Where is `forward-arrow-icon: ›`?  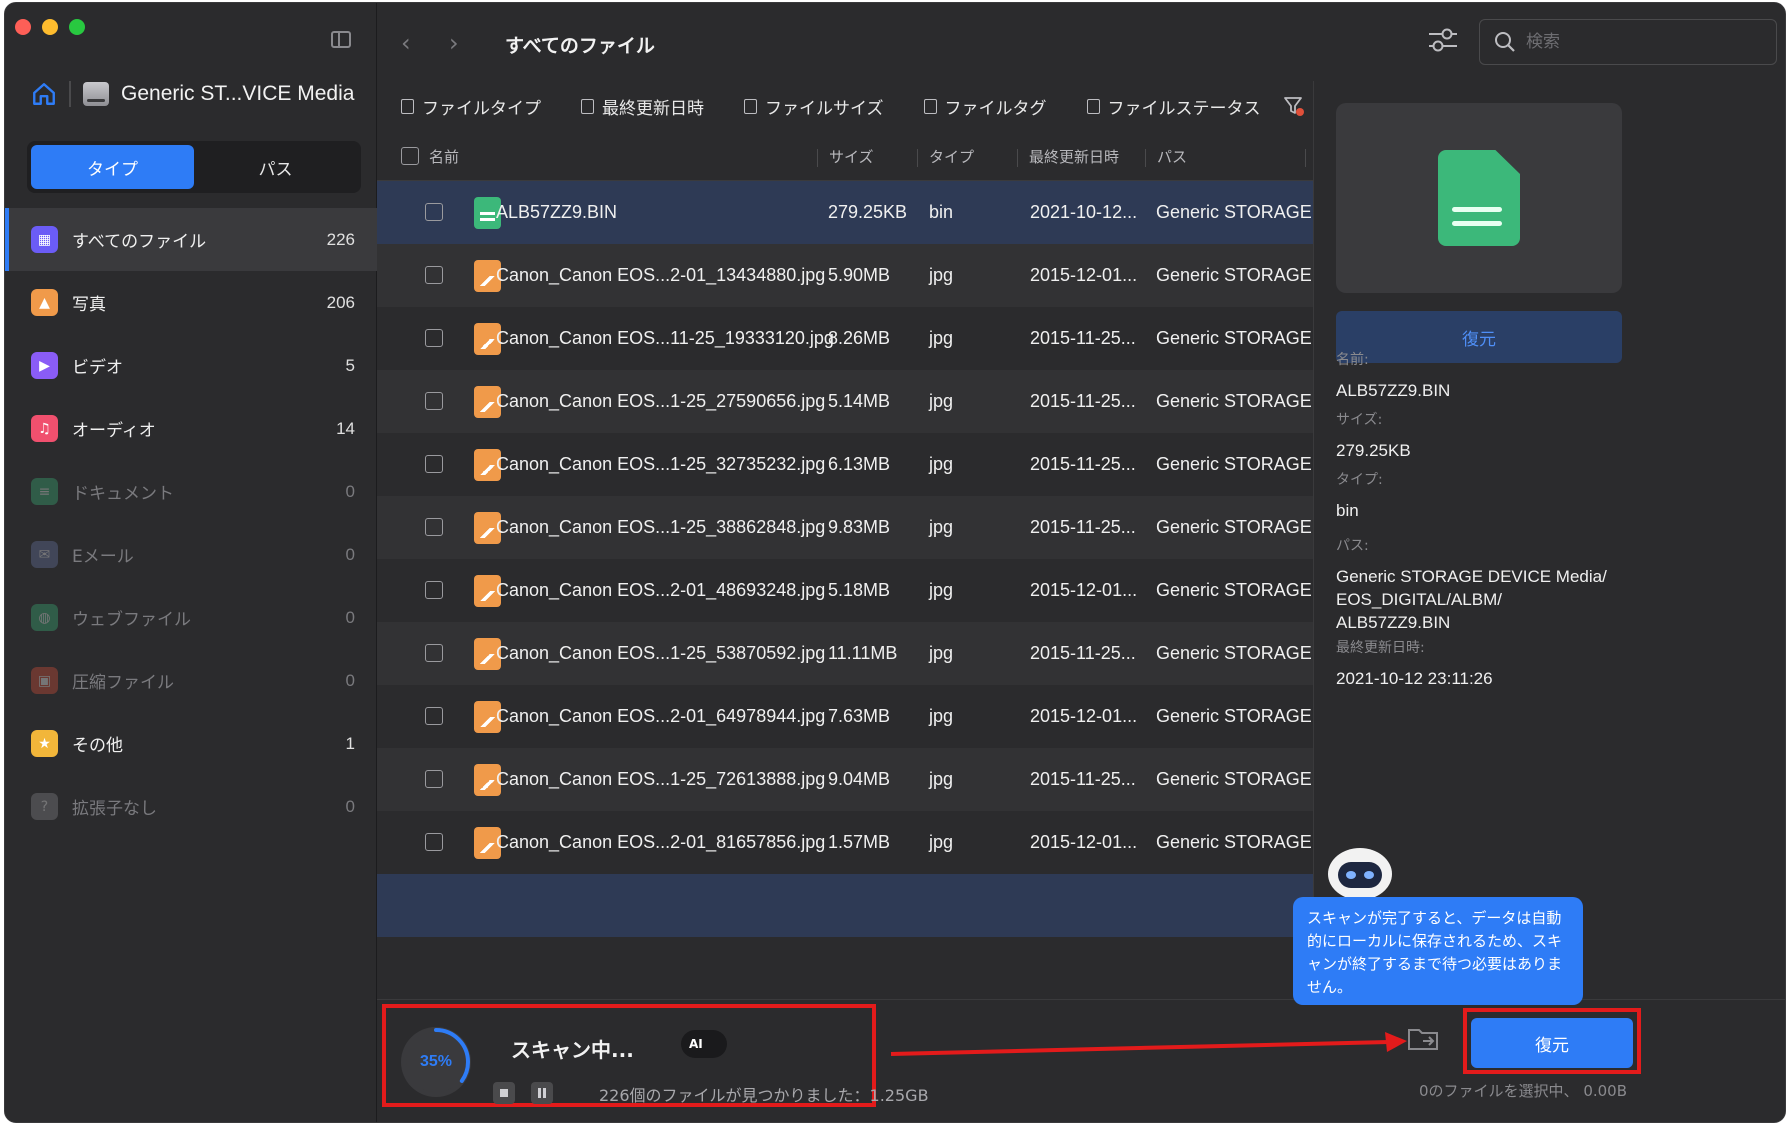 forward-arrow-icon: › is located at coordinates (454, 43).